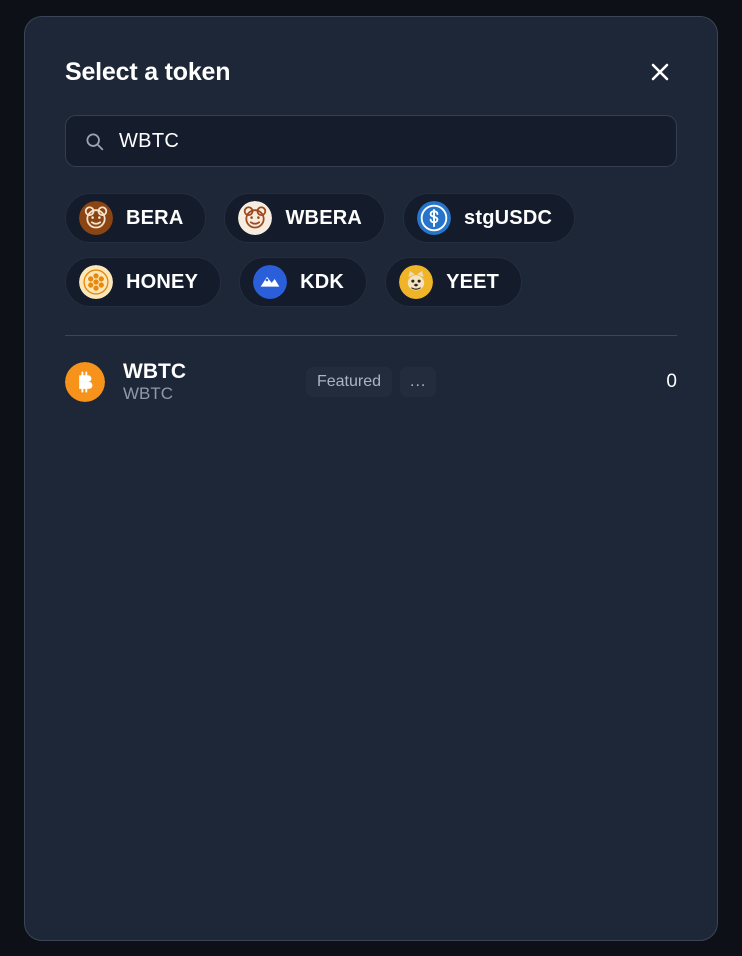  I want to click on search-icon, so click(94, 141).